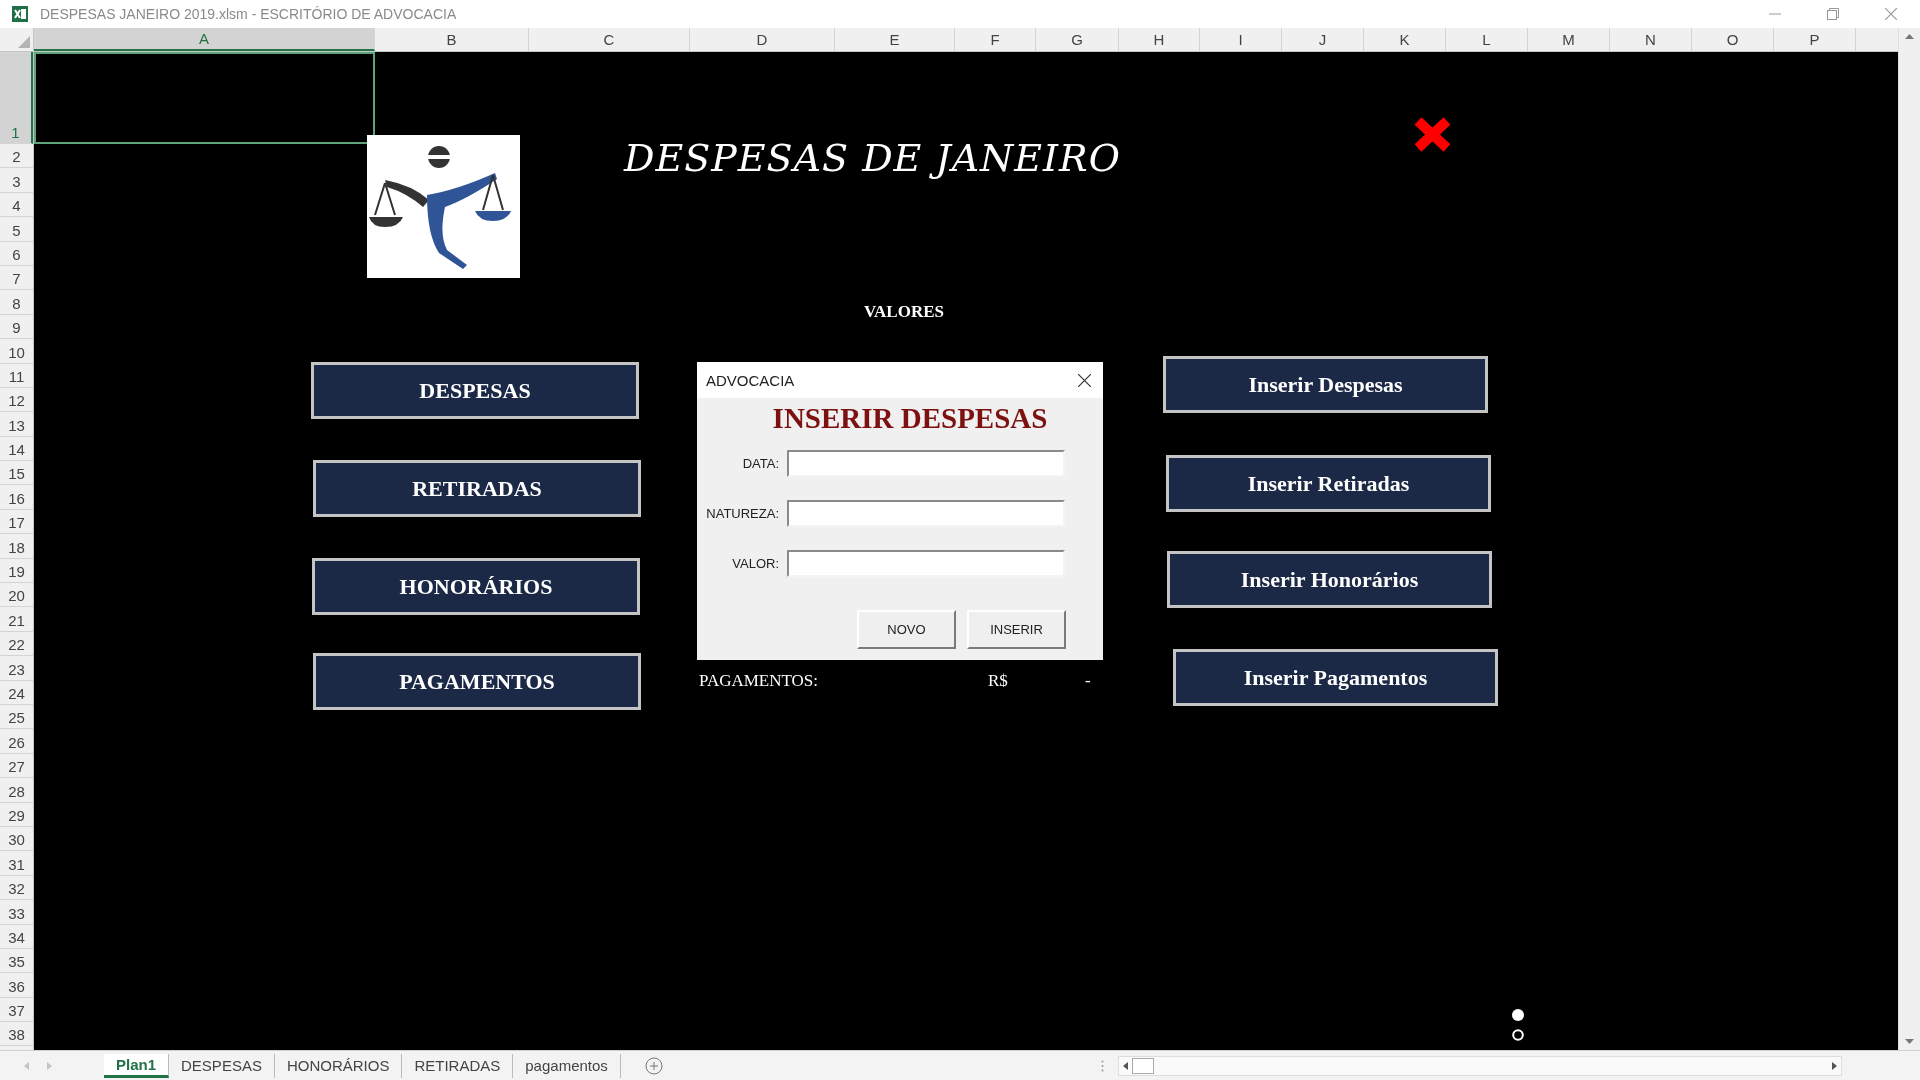  I want to click on add-sheet-button, so click(653, 1065).